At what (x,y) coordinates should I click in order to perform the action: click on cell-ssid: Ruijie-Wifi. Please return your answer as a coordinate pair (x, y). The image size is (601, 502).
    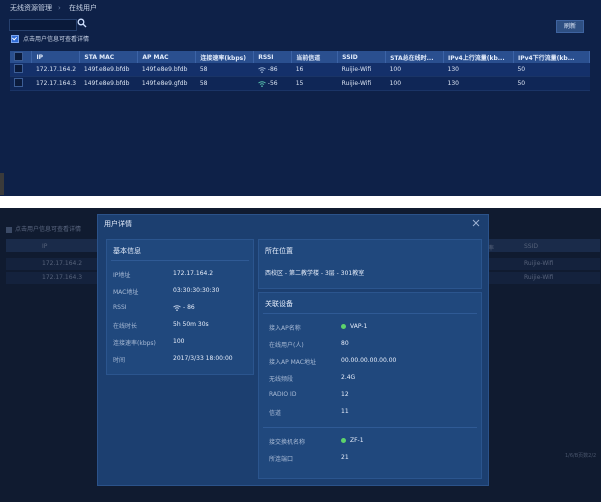
    Looking at the image, I should click on (361, 83).